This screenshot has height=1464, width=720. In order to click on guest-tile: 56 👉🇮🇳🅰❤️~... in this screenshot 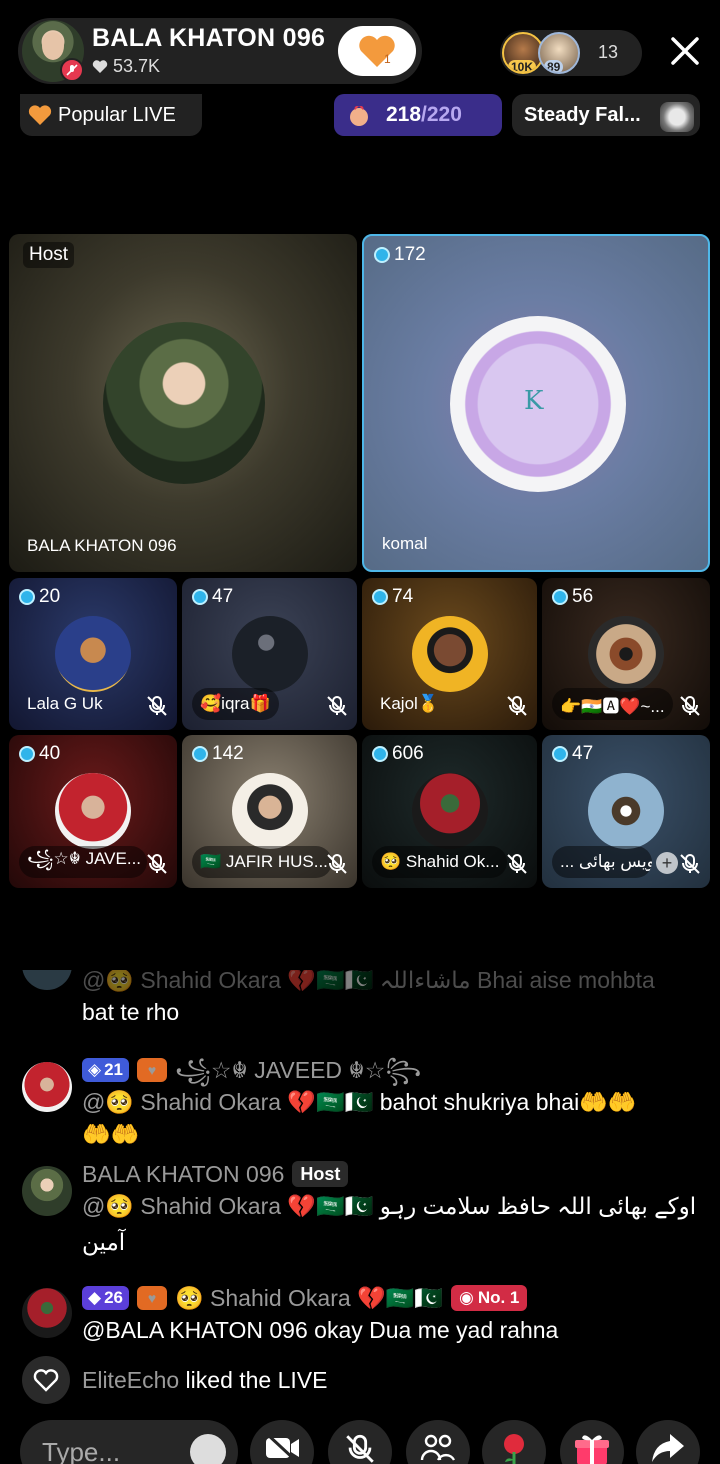, I will do `click(626, 654)`.